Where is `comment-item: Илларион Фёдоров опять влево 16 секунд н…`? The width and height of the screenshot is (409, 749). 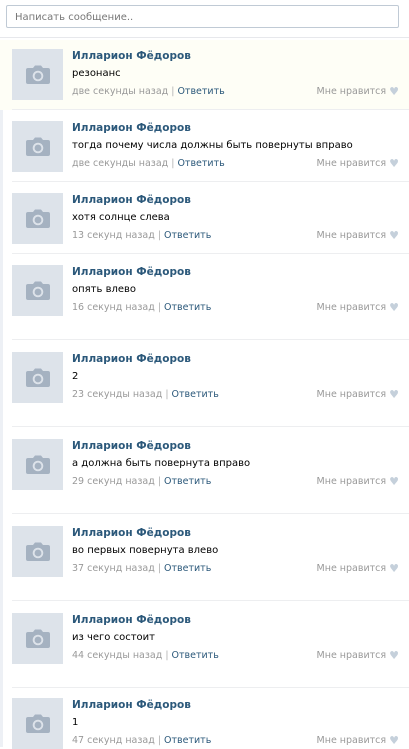
comment-item: Илларион Фёдоров опять влево 16 секунд н… is located at coordinates (204, 298).